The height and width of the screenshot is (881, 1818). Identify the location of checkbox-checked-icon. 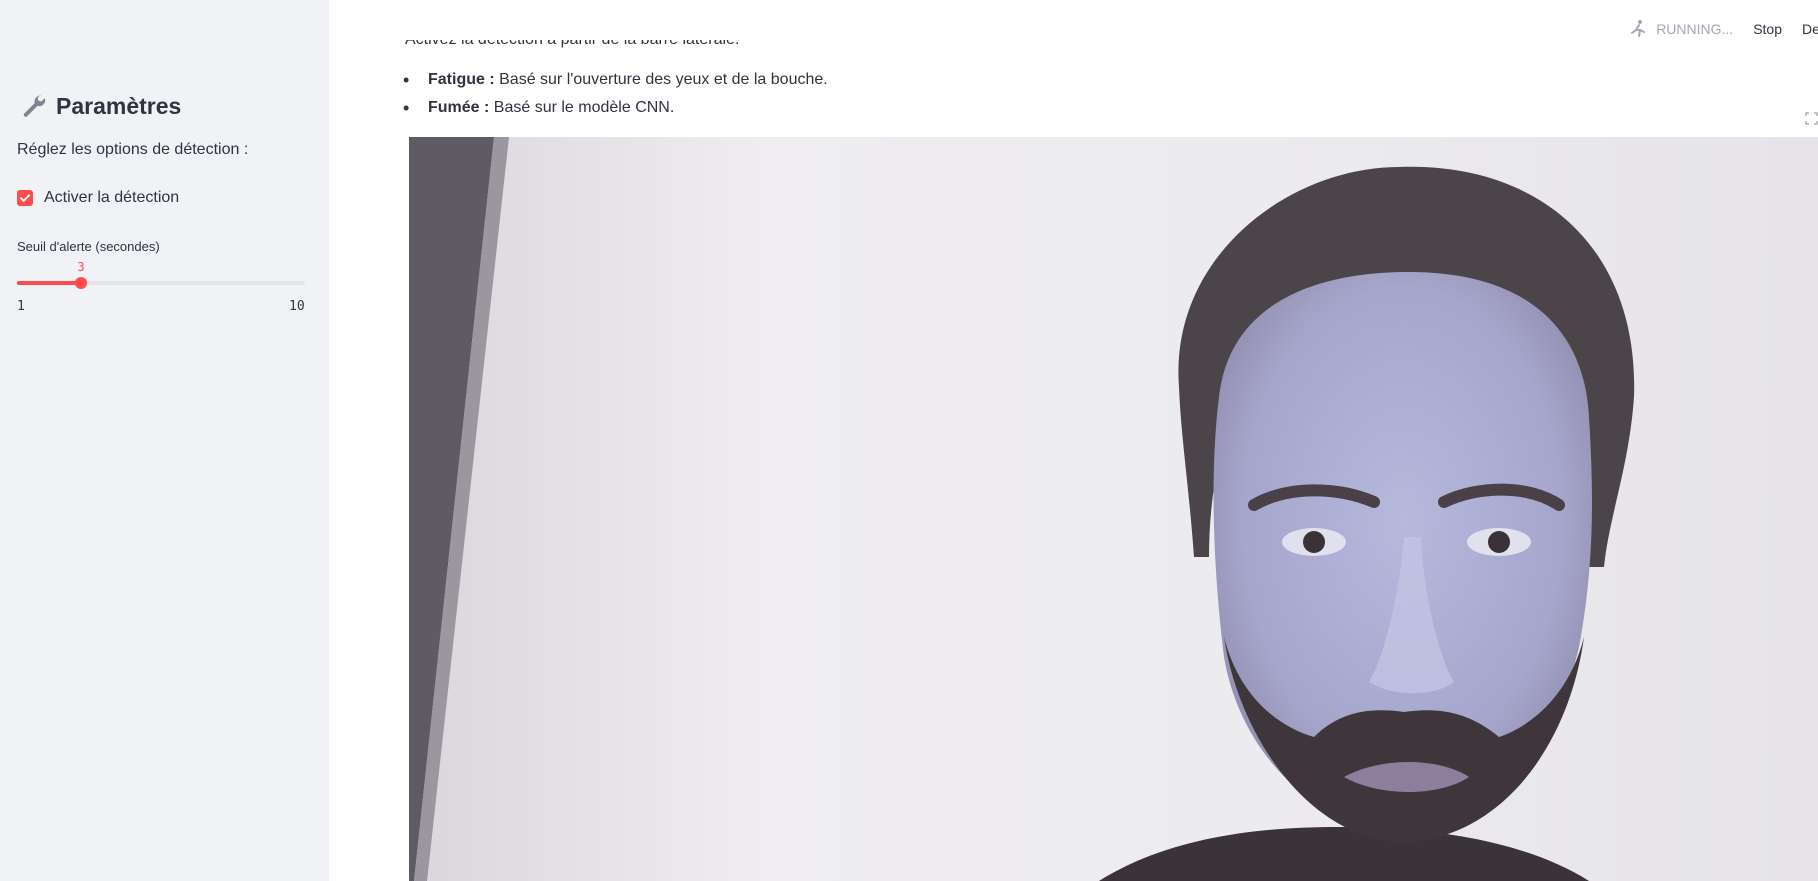
(25, 198).